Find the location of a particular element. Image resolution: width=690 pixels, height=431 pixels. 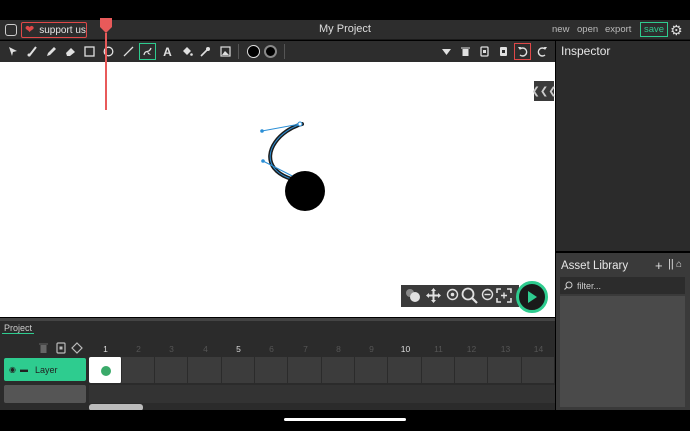

timeline-tab-project: Project is located at coordinates (18, 328).